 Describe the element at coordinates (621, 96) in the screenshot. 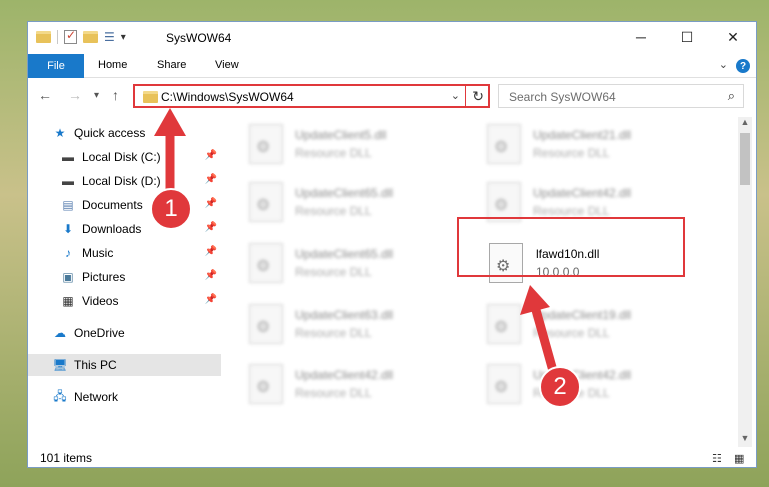

I see `search-box: Search SysWOW64 ⌕` at that location.